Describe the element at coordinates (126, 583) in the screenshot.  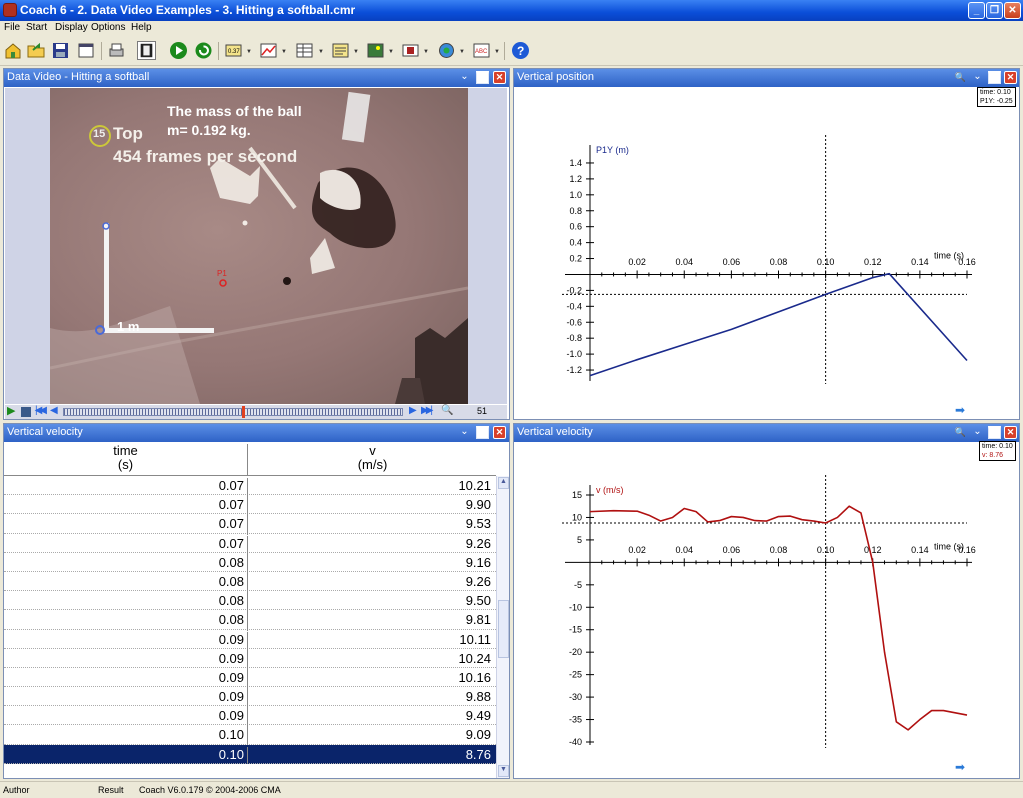
I see `cell-time: 0.08` at that location.